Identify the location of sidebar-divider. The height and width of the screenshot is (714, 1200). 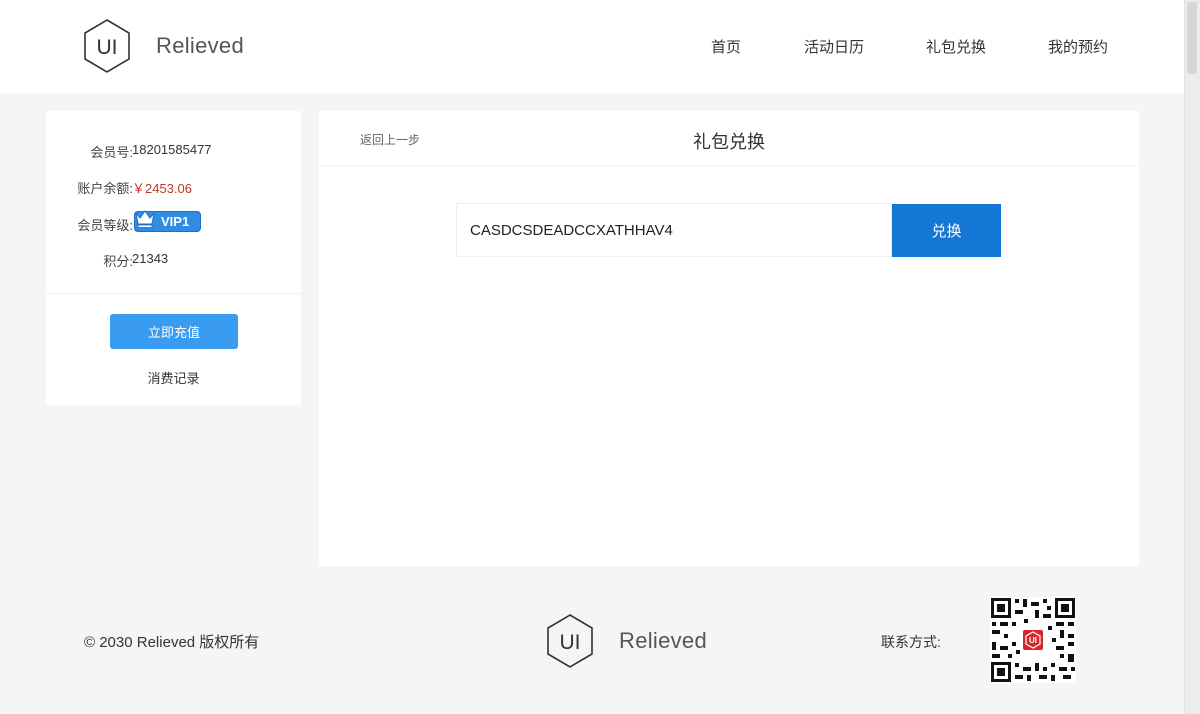
(173, 293).